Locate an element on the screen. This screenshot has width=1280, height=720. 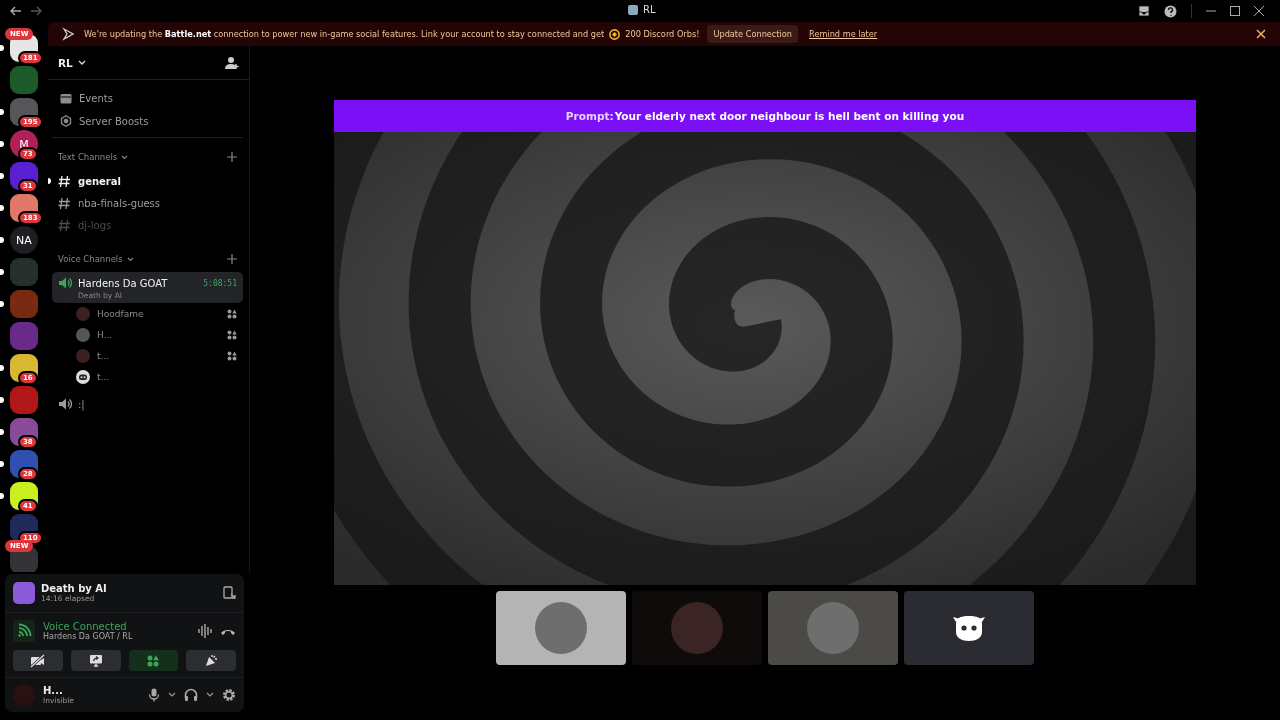
headphones-icon is located at coordinates (191, 695).